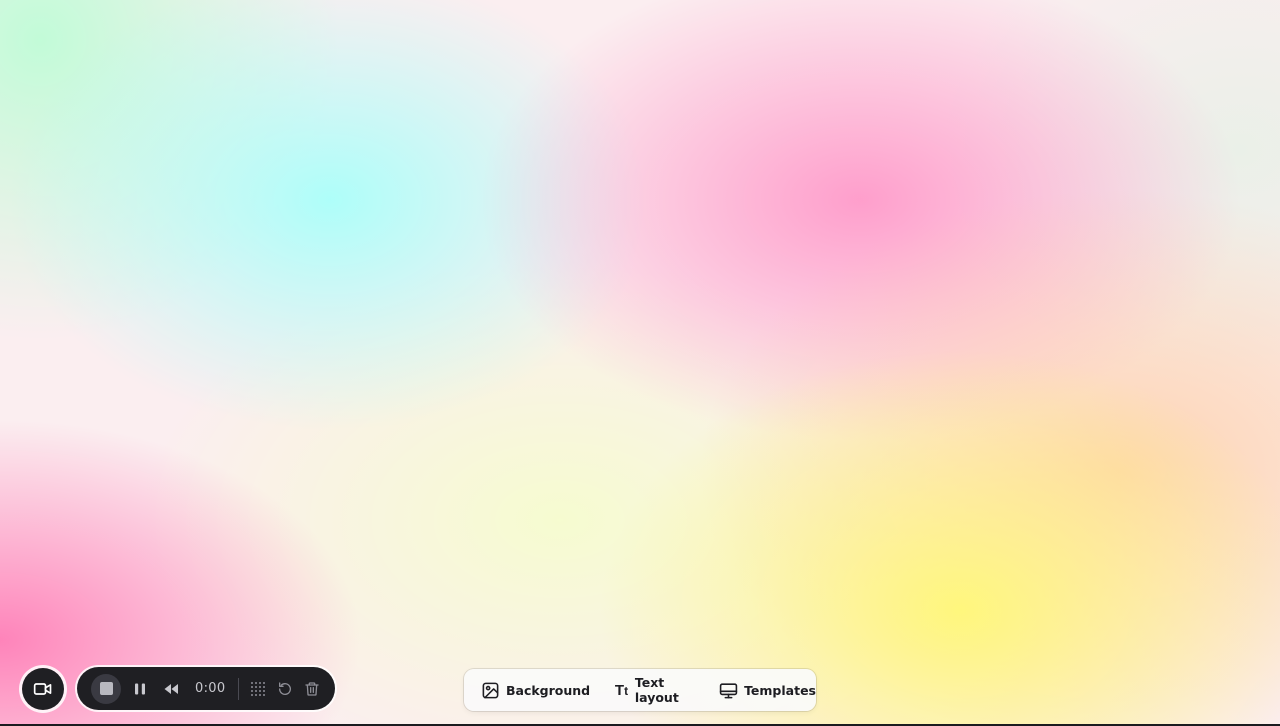  I want to click on pause-button, so click(140, 689).